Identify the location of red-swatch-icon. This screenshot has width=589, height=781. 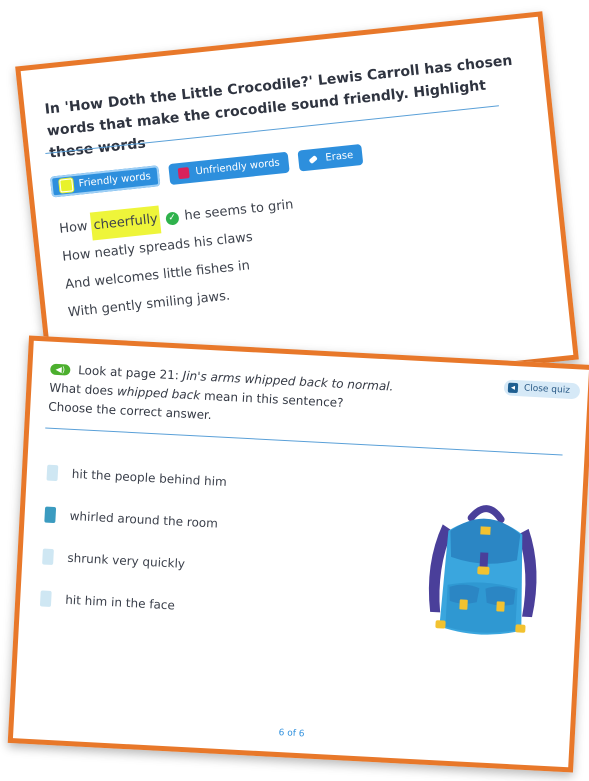
(184, 173).